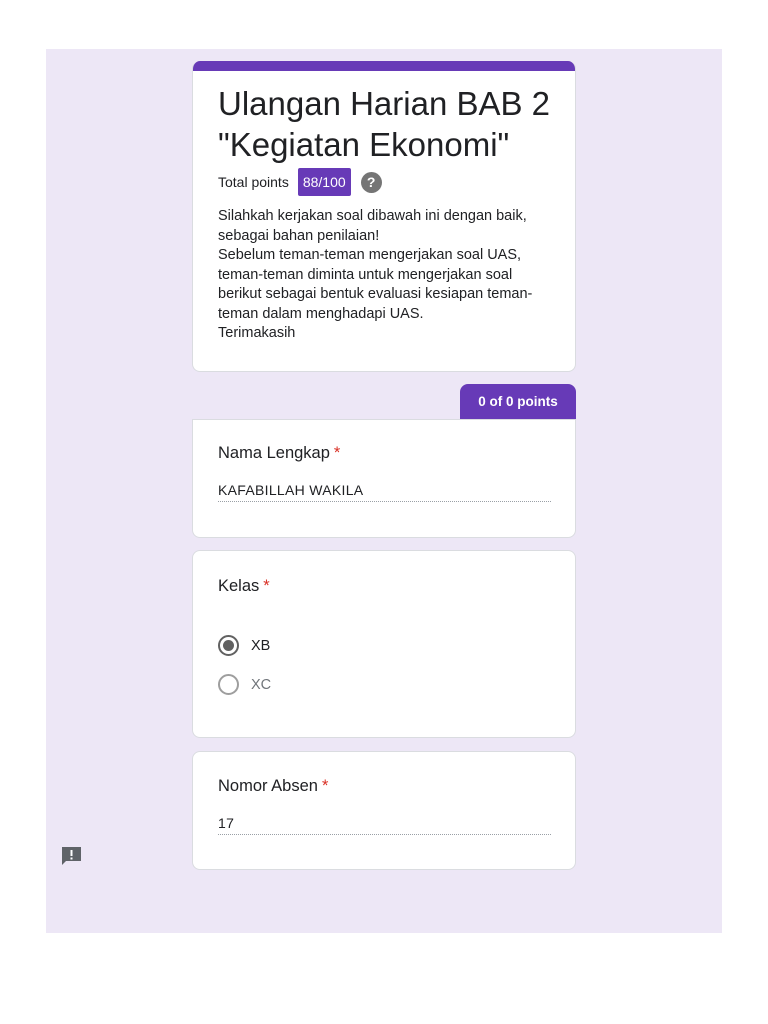 The width and height of the screenshot is (768, 1024). What do you see at coordinates (384, 644) in the screenshot?
I see `question-card-kelas: Kelas * XB XC` at bounding box center [384, 644].